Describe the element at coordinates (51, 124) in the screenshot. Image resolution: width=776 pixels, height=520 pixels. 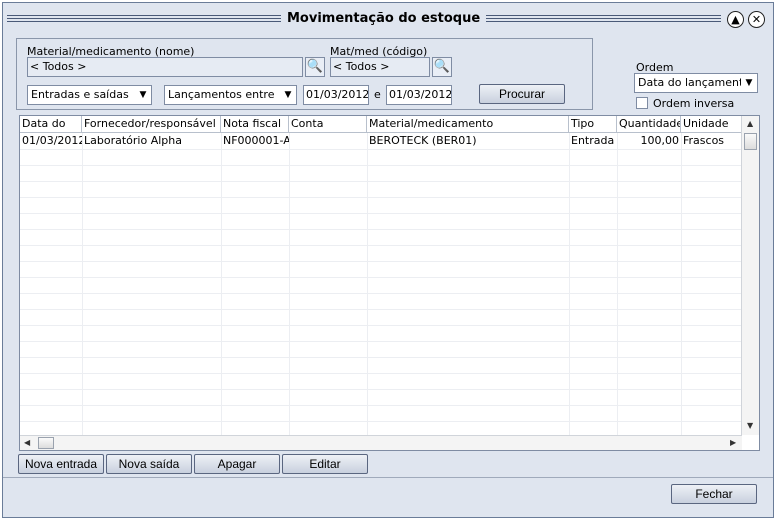
I see `column-header-date: Data do` at that location.